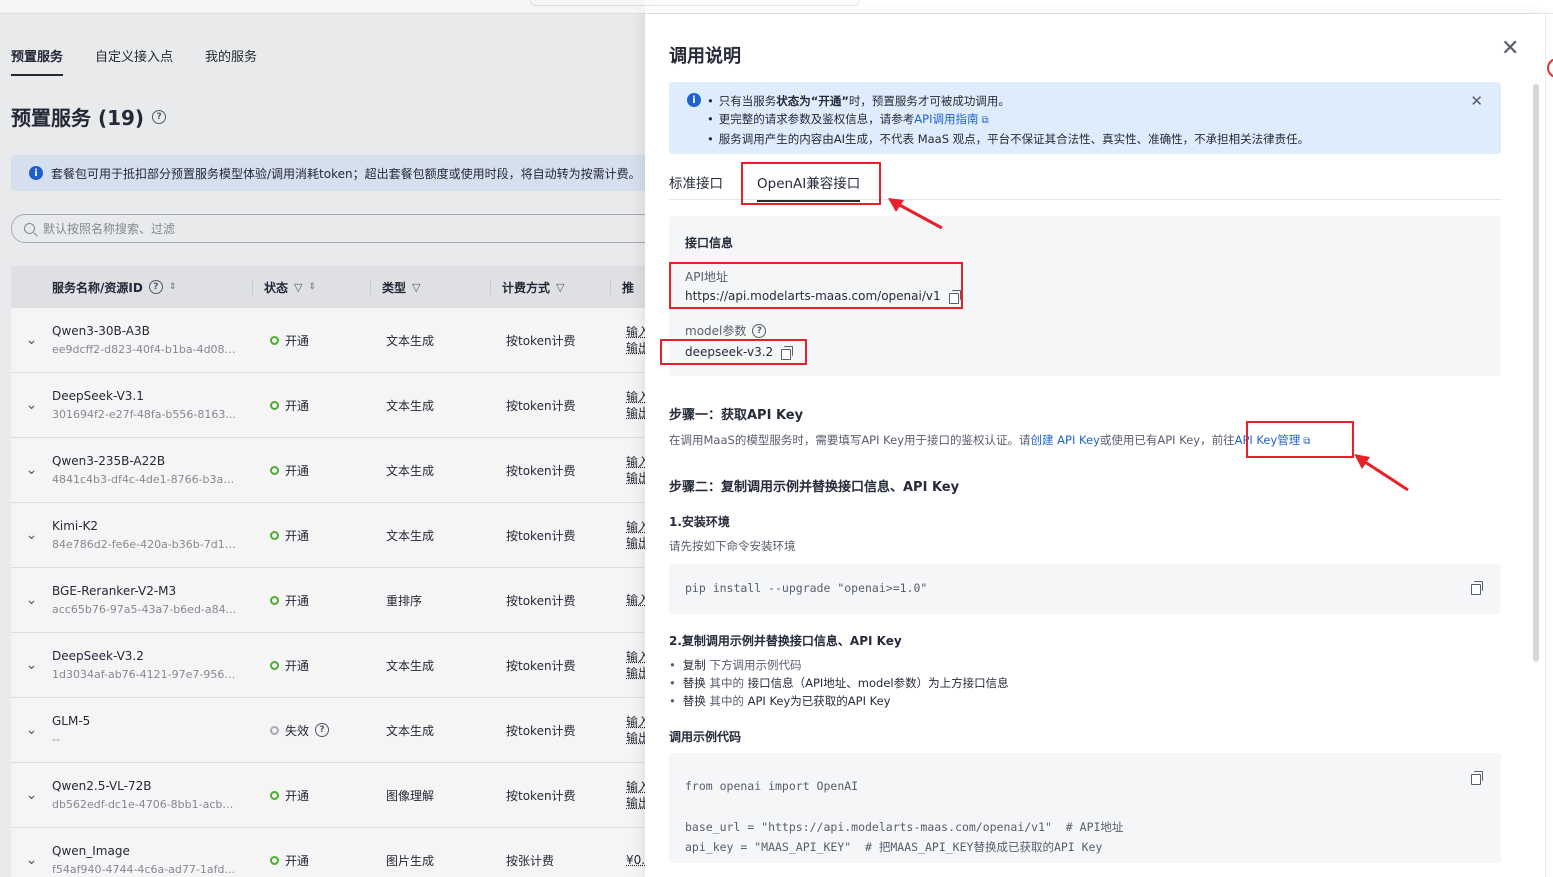 This screenshot has width=1553, height=877. I want to click on api-address-value: https://api.modelarts-maas.com/openai/v1, so click(823, 296).